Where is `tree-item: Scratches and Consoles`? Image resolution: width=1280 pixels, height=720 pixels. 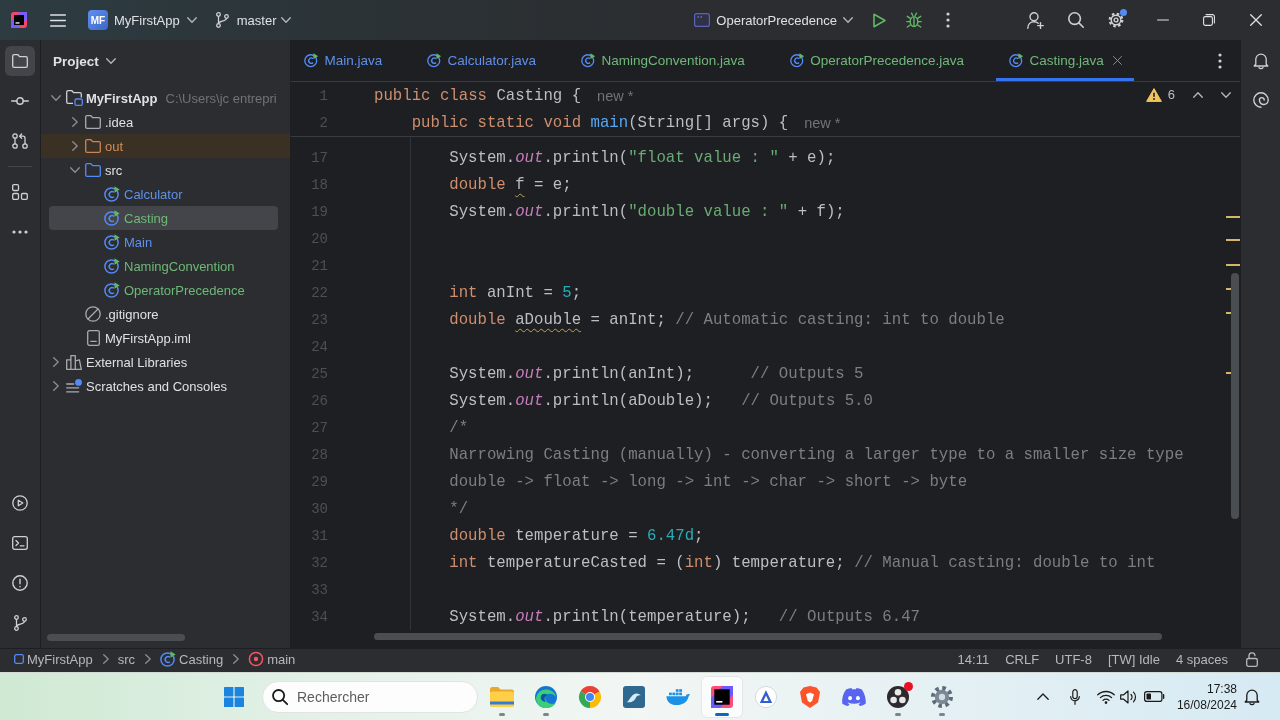 tree-item: Scratches and Consoles is located at coordinates (163, 386).